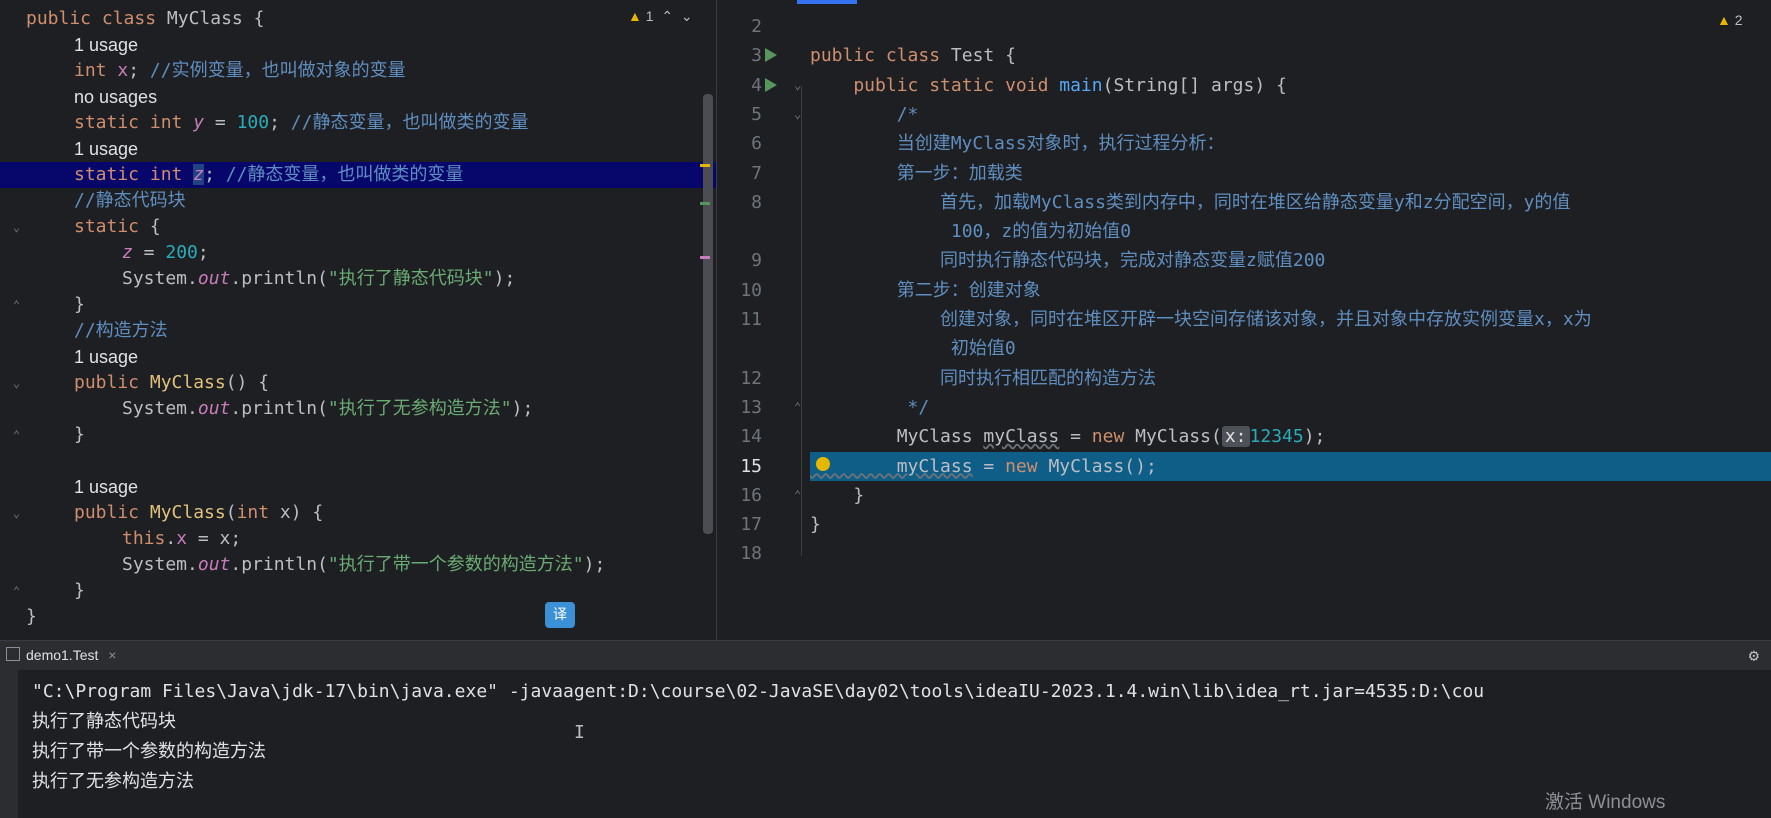 The height and width of the screenshot is (818, 1771). I want to click on code-line: 初始值0, so click(1244, 348).